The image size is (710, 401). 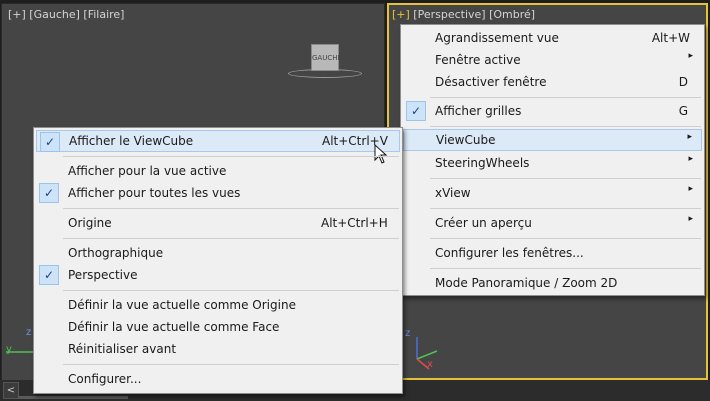 I want to click on menu-item-steeringwheels: SteeringWheels ▸, so click(x=552, y=163).